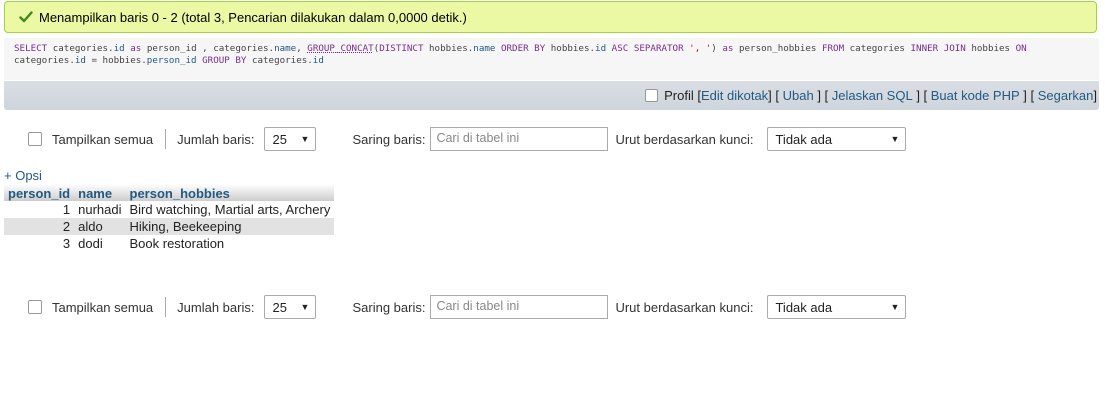 This screenshot has height=418, width=1105. What do you see at coordinates (100, 192) in the screenshot?
I see `column-header-name: name` at bounding box center [100, 192].